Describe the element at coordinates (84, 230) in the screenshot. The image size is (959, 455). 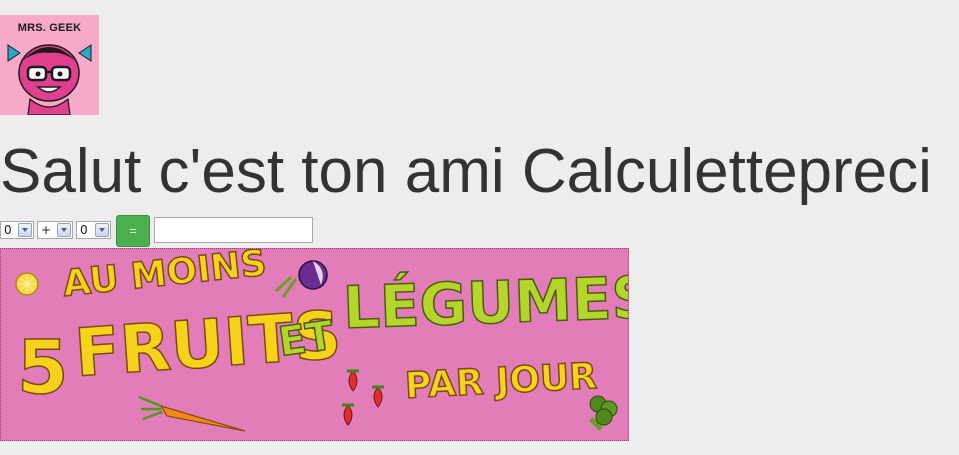
I see `operand-b-value: 0` at that location.